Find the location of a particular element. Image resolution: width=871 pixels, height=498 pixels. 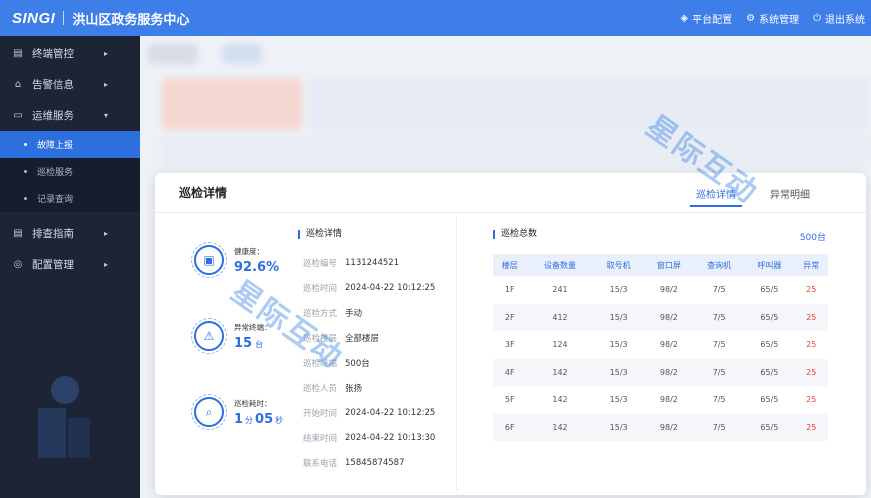

modal-header: 巡检详情 巡检详情 异常明细 is located at coordinates (510, 193).